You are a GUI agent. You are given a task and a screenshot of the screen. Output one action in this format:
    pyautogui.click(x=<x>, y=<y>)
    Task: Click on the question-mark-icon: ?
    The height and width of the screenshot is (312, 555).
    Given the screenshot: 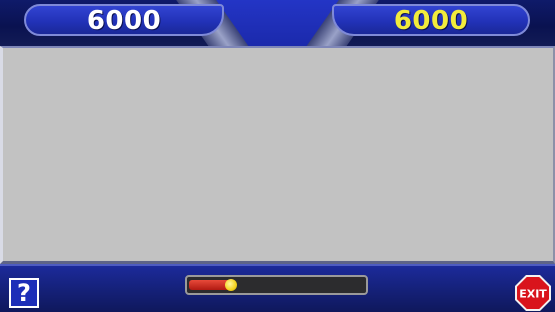 What is the action you would take?
    pyautogui.click(x=24, y=293)
    